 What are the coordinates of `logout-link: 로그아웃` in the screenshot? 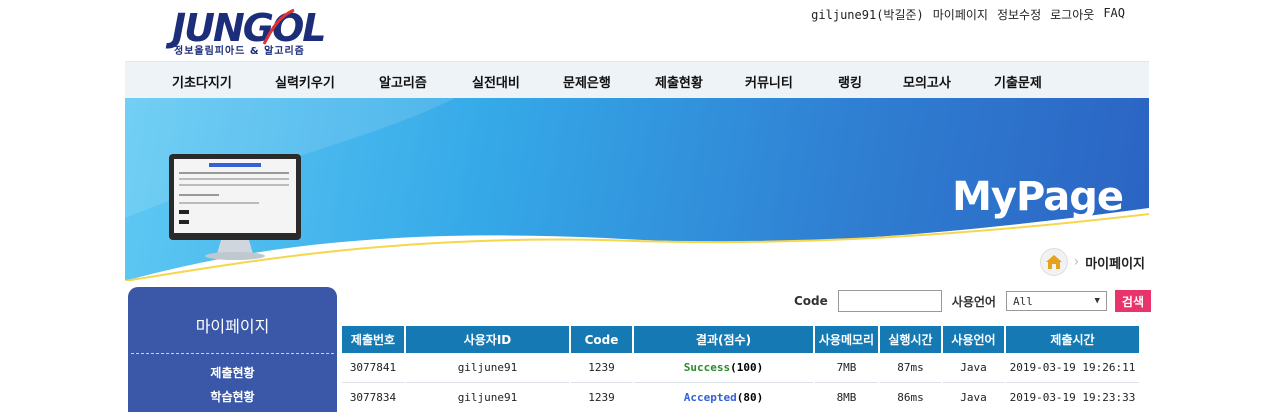 It's located at (1072, 14).